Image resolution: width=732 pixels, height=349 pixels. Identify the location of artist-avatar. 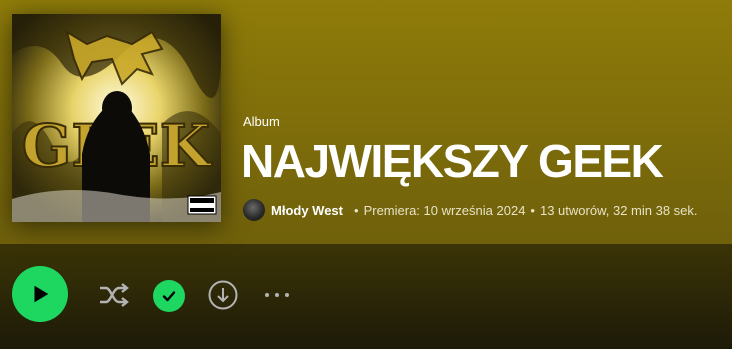
(254, 210).